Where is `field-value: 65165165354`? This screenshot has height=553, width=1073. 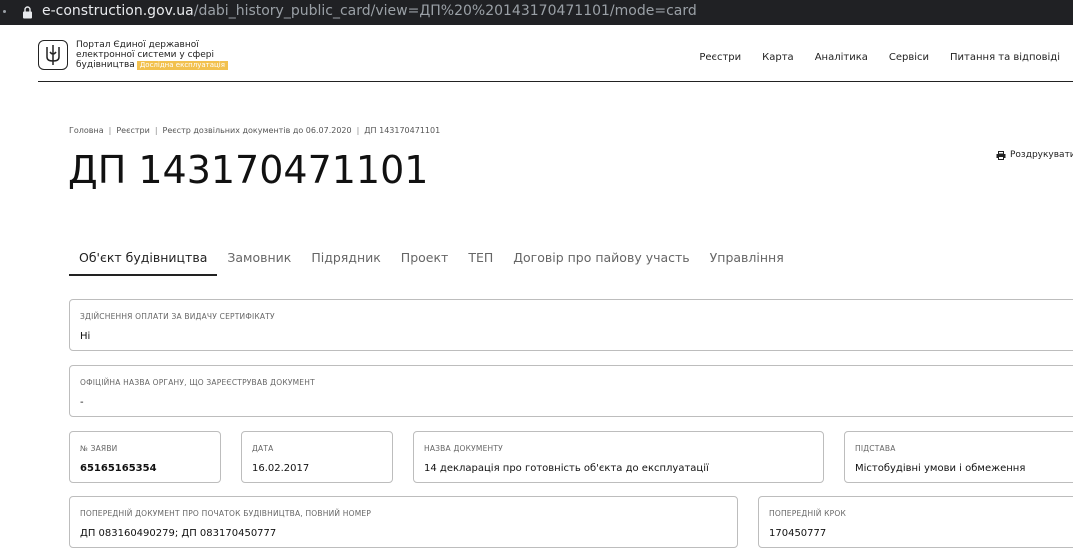
field-value: 65165165354 is located at coordinates (118, 468).